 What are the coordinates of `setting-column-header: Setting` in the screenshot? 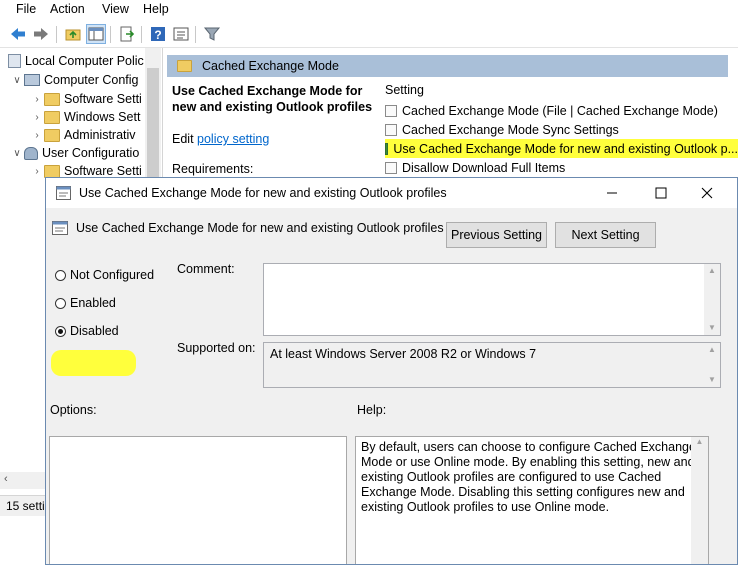 It's located at (561, 92).